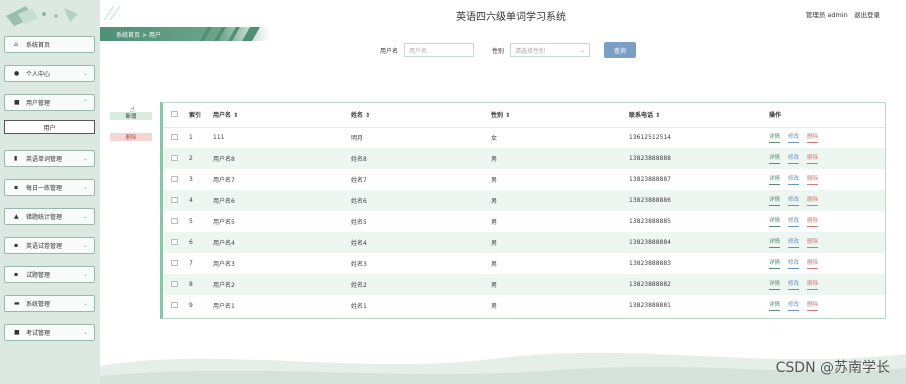 The image size is (906, 384). I want to click on sidebar-item-label: 用户管理, so click(38, 103).